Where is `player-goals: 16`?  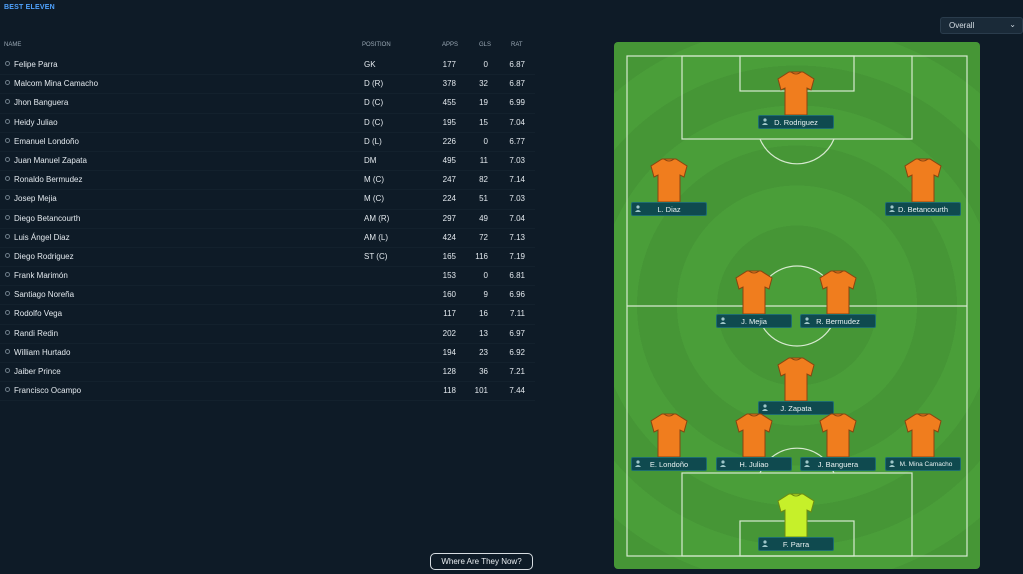
player-goals: 16 is located at coordinates (483, 314).